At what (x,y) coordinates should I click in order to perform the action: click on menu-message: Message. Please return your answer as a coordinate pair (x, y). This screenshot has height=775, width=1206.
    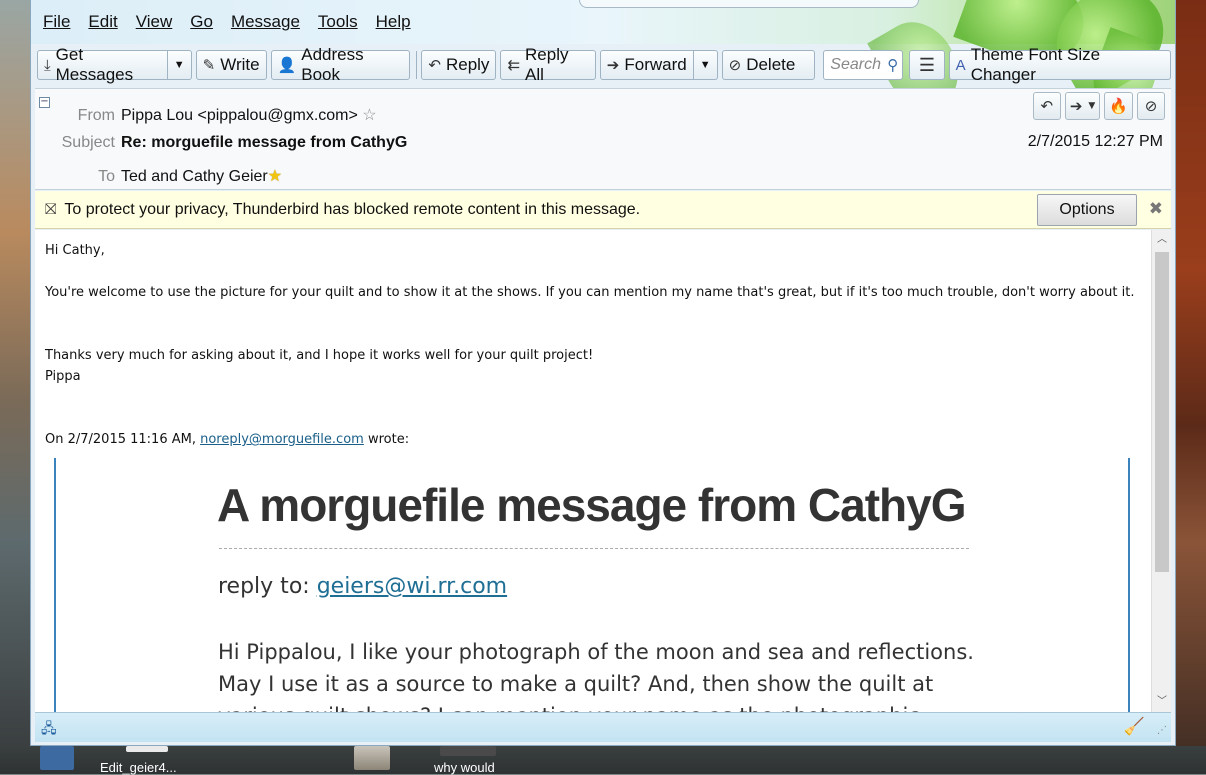
    Looking at the image, I should click on (265, 22).